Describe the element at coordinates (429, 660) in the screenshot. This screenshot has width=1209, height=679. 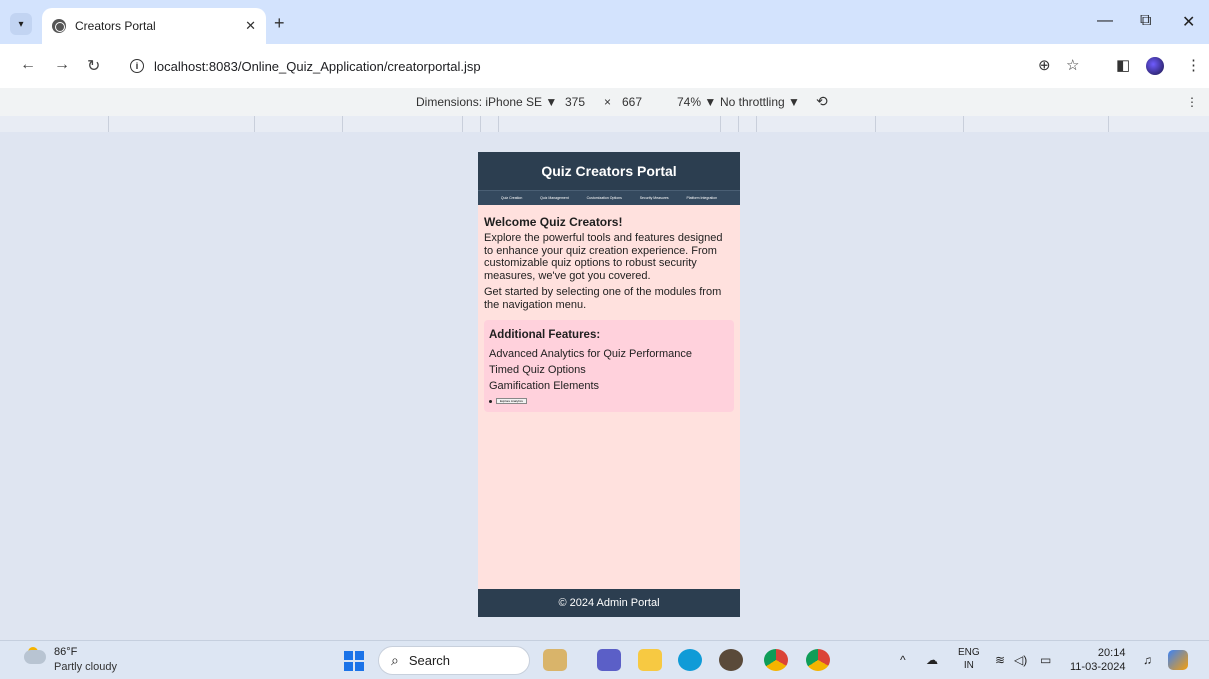
I see `search-placeholder: Search` at that location.